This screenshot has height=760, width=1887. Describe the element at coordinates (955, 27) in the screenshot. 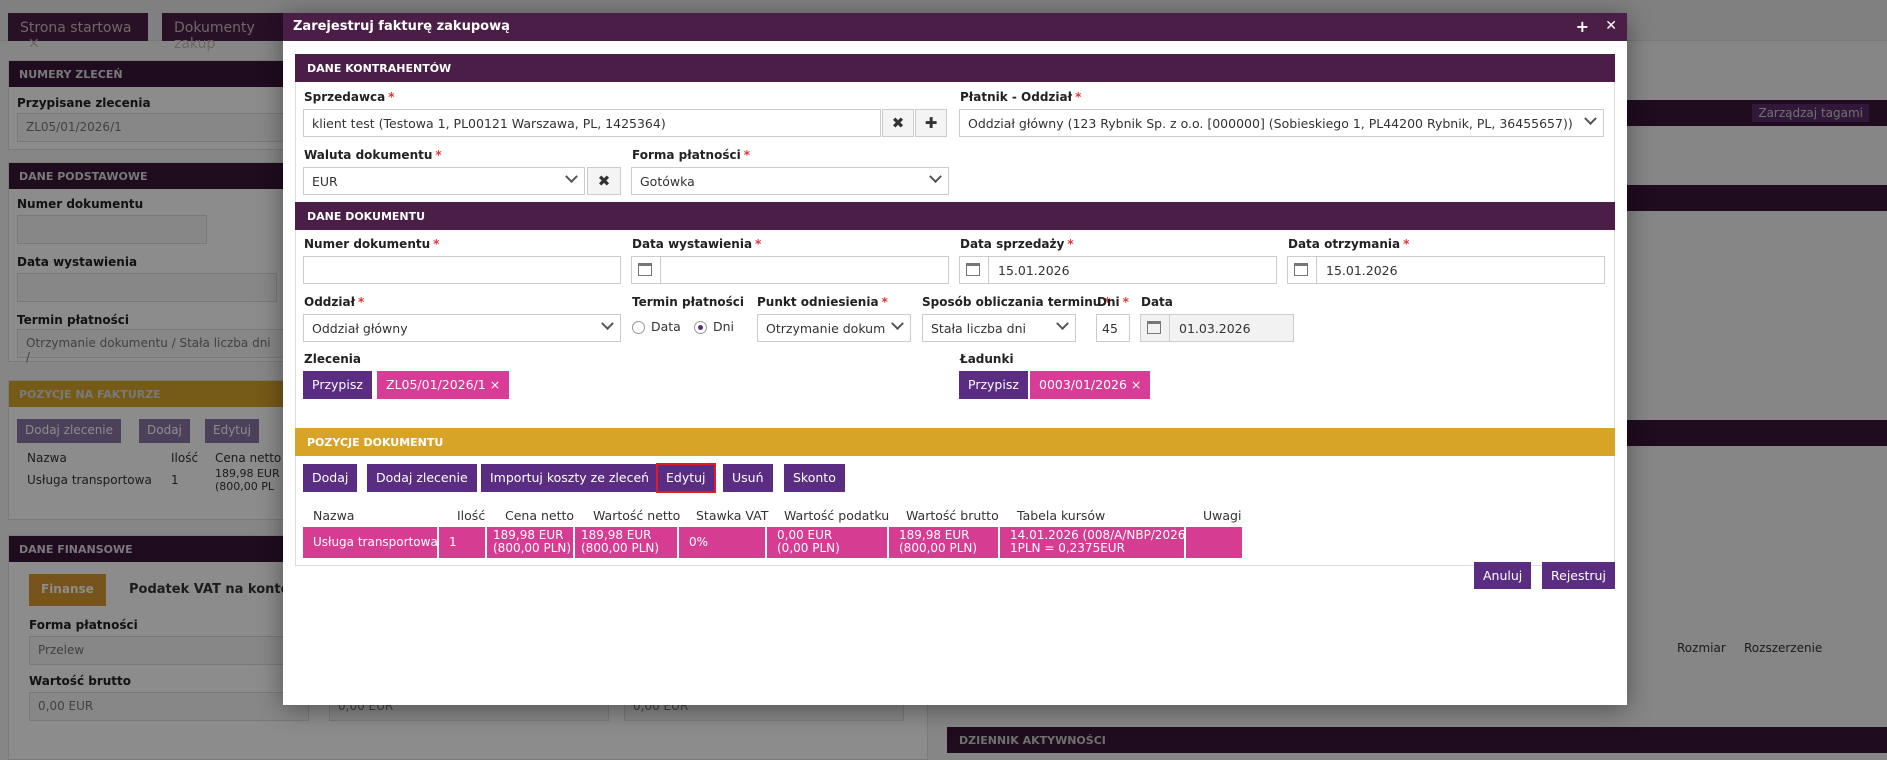

I see `modal-titlebar: Zarejestruj fakturę zakupową + ✕` at that location.